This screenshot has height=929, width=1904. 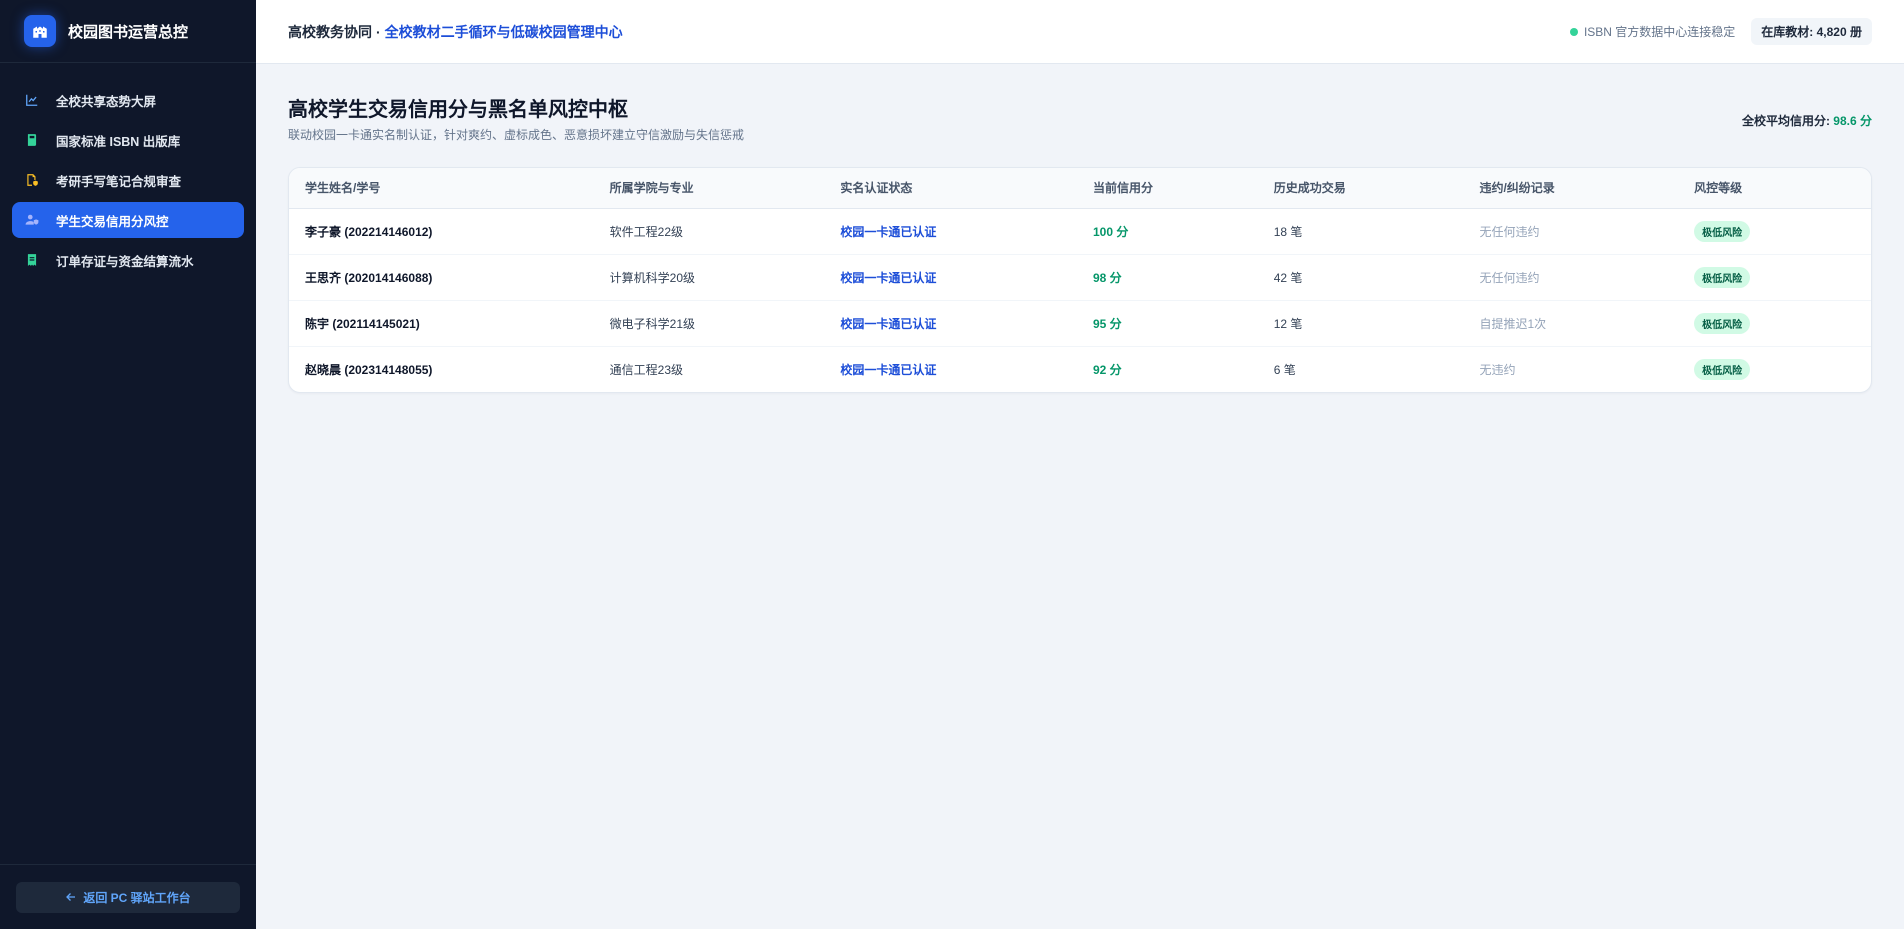 I want to click on sidebar-item-label: 全校共享态势大屏, so click(x=106, y=101).